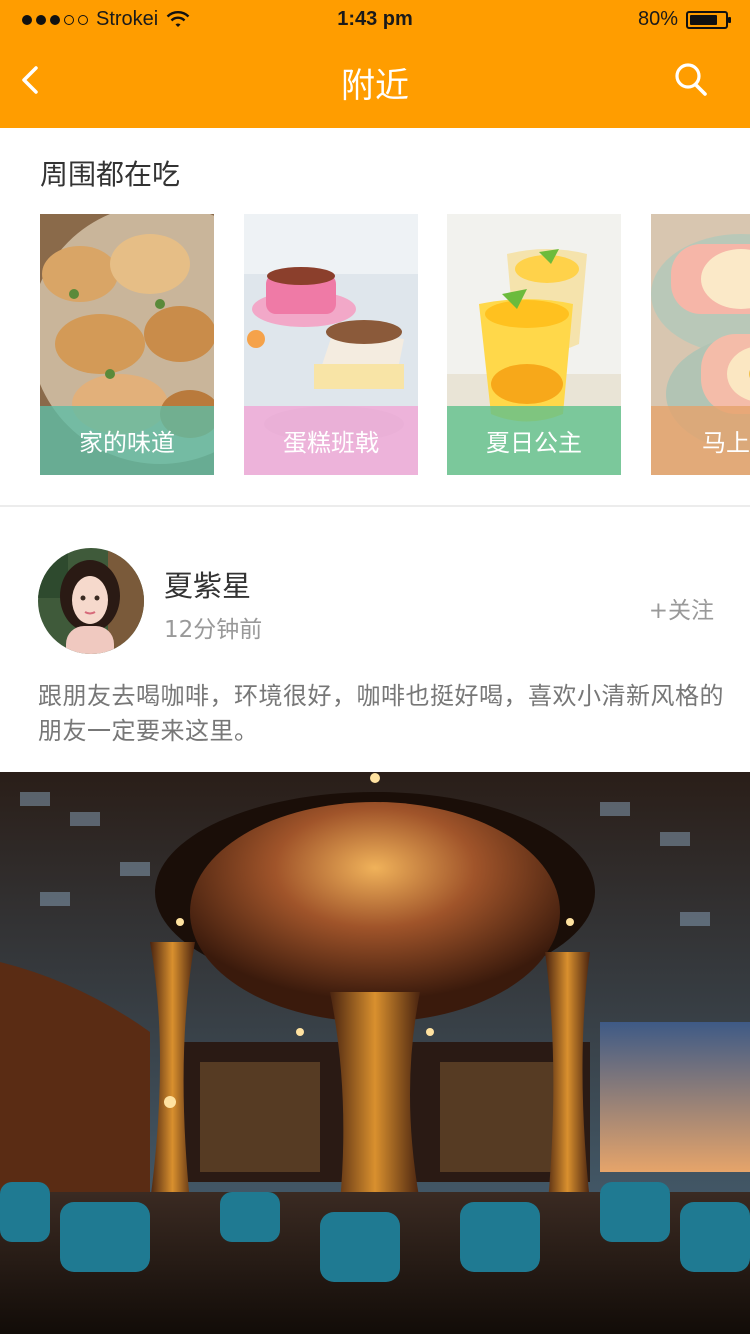  Describe the element at coordinates (331, 344) in the screenshot. I see `food-card: 蛋糕班戟` at that location.